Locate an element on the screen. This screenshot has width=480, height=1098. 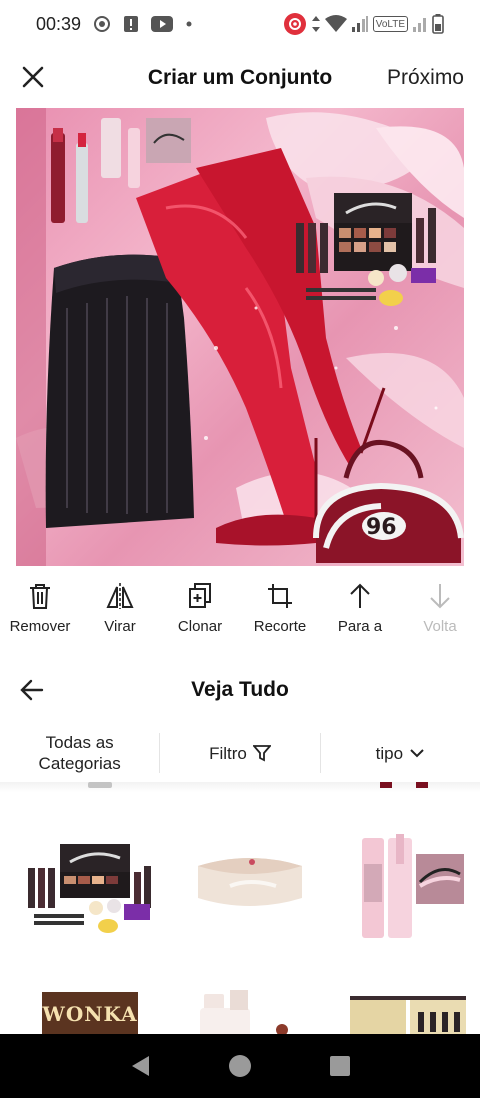
funnel-icon is located at coordinates (261, 753).